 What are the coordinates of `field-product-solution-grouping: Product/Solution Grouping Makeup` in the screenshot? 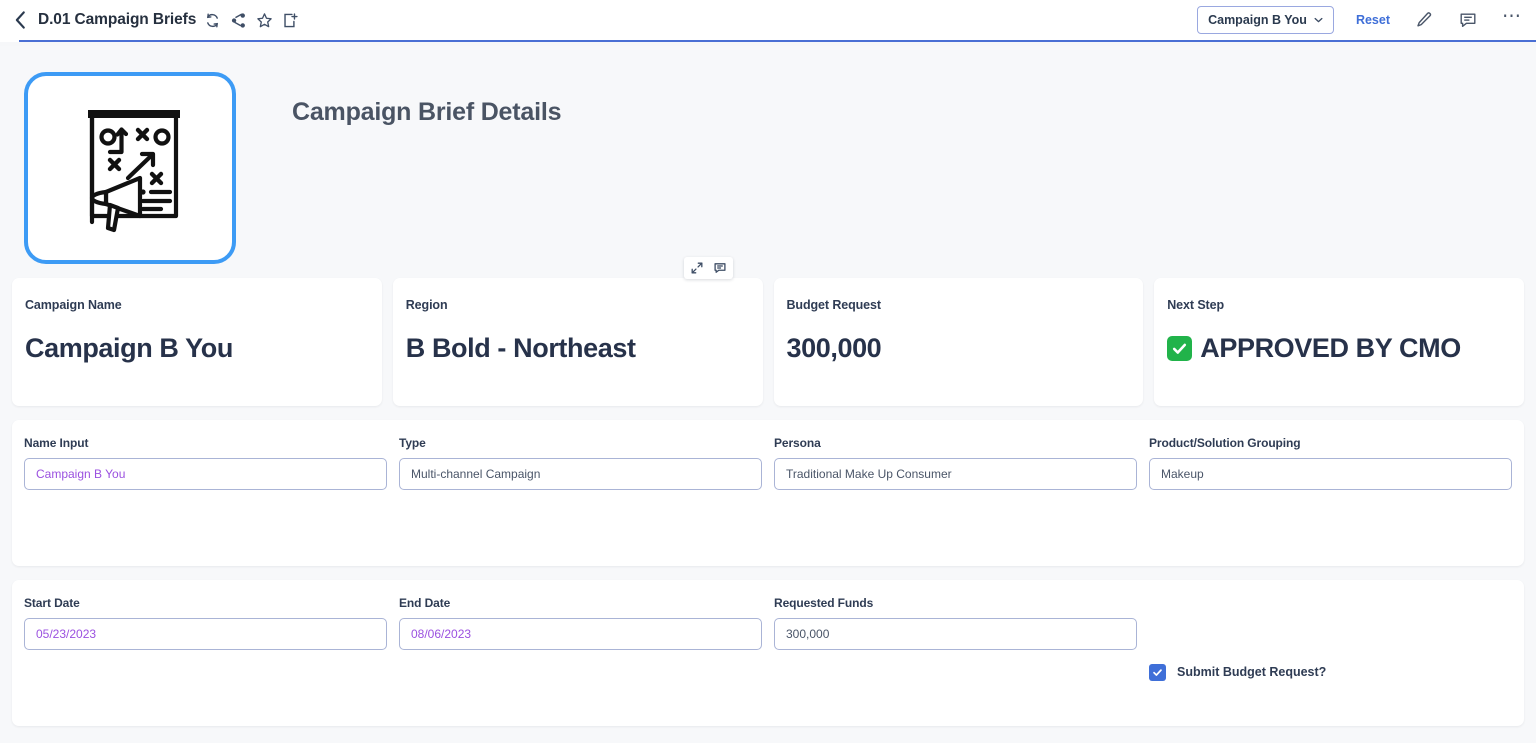 It's located at (1330, 501).